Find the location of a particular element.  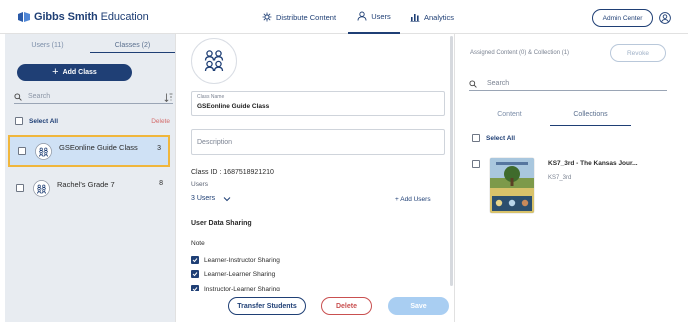

delete-button: Delete is located at coordinates (346, 306).